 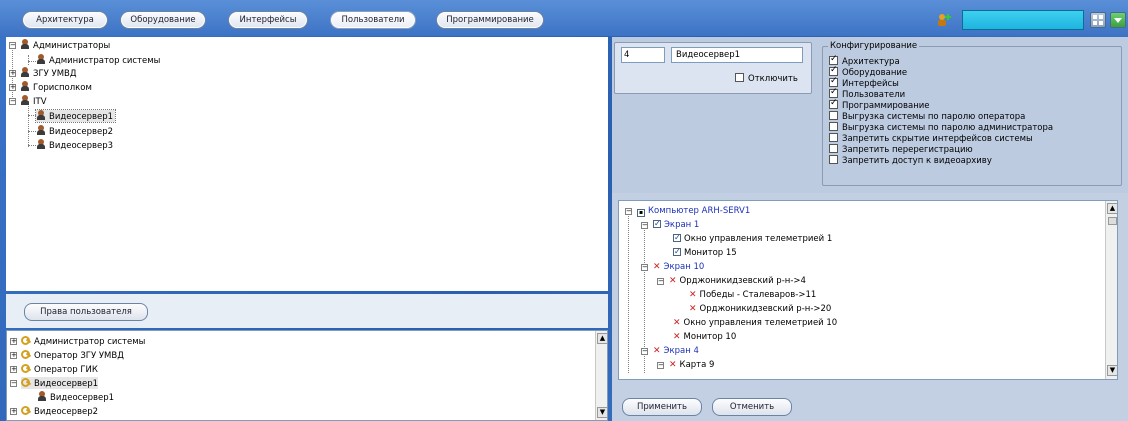 I want to click on add-user-icon, so click(x=944, y=20).